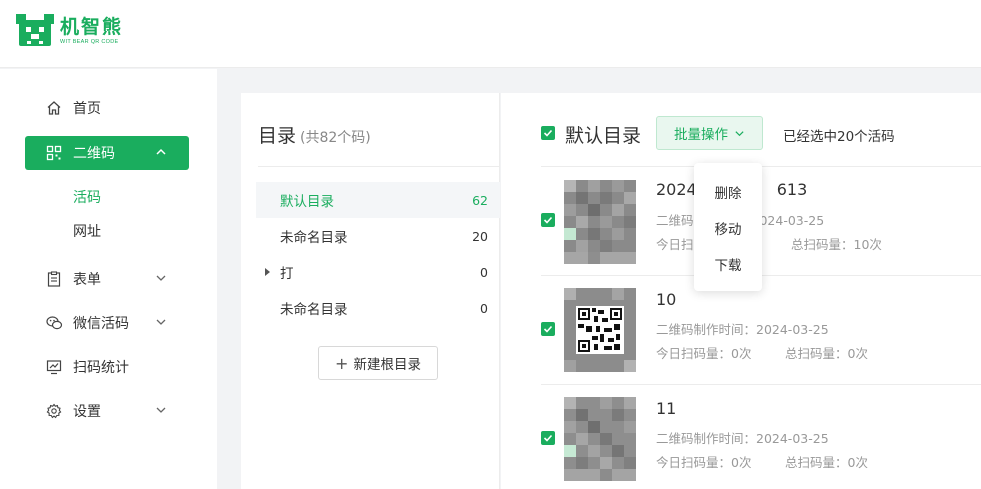 This screenshot has width=981, height=489. I want to click on selection-status: 已经选中20个活码, so click(839, 137).